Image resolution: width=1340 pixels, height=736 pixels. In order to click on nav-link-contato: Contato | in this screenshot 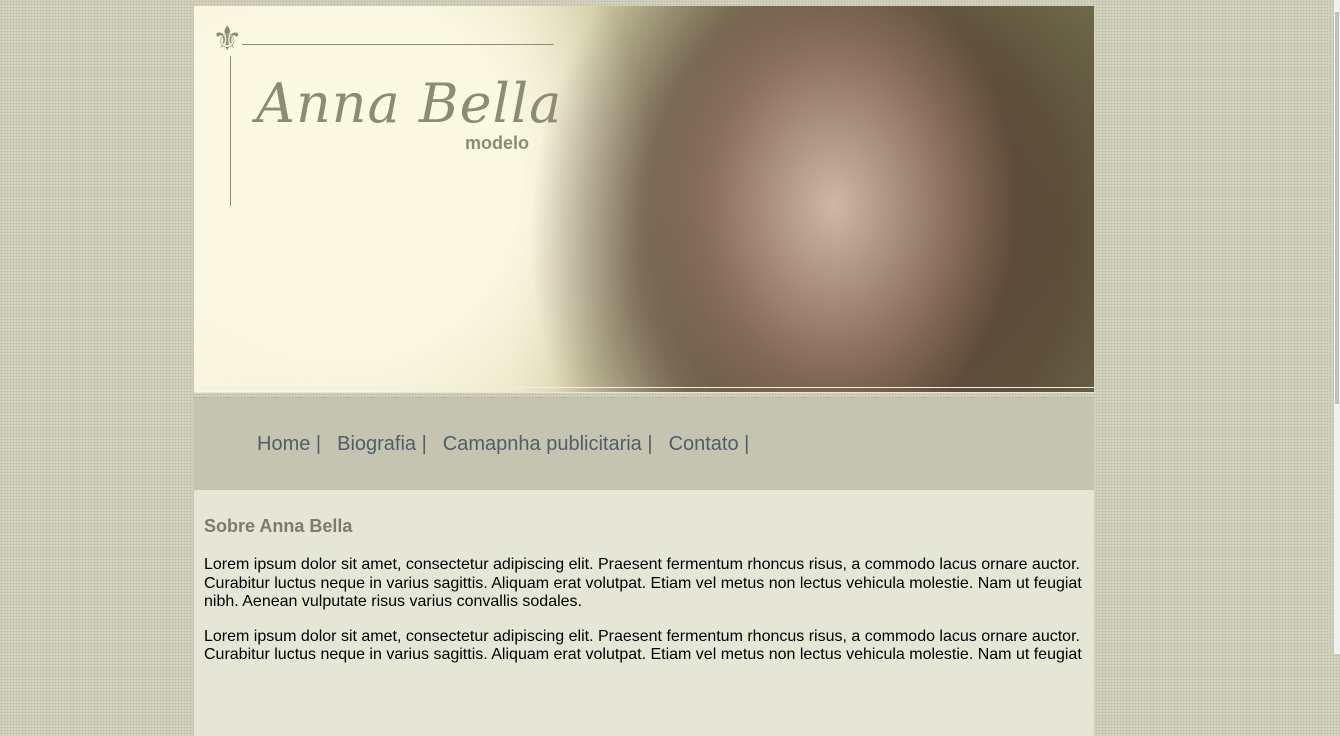, I will do `click(709, 444)`.